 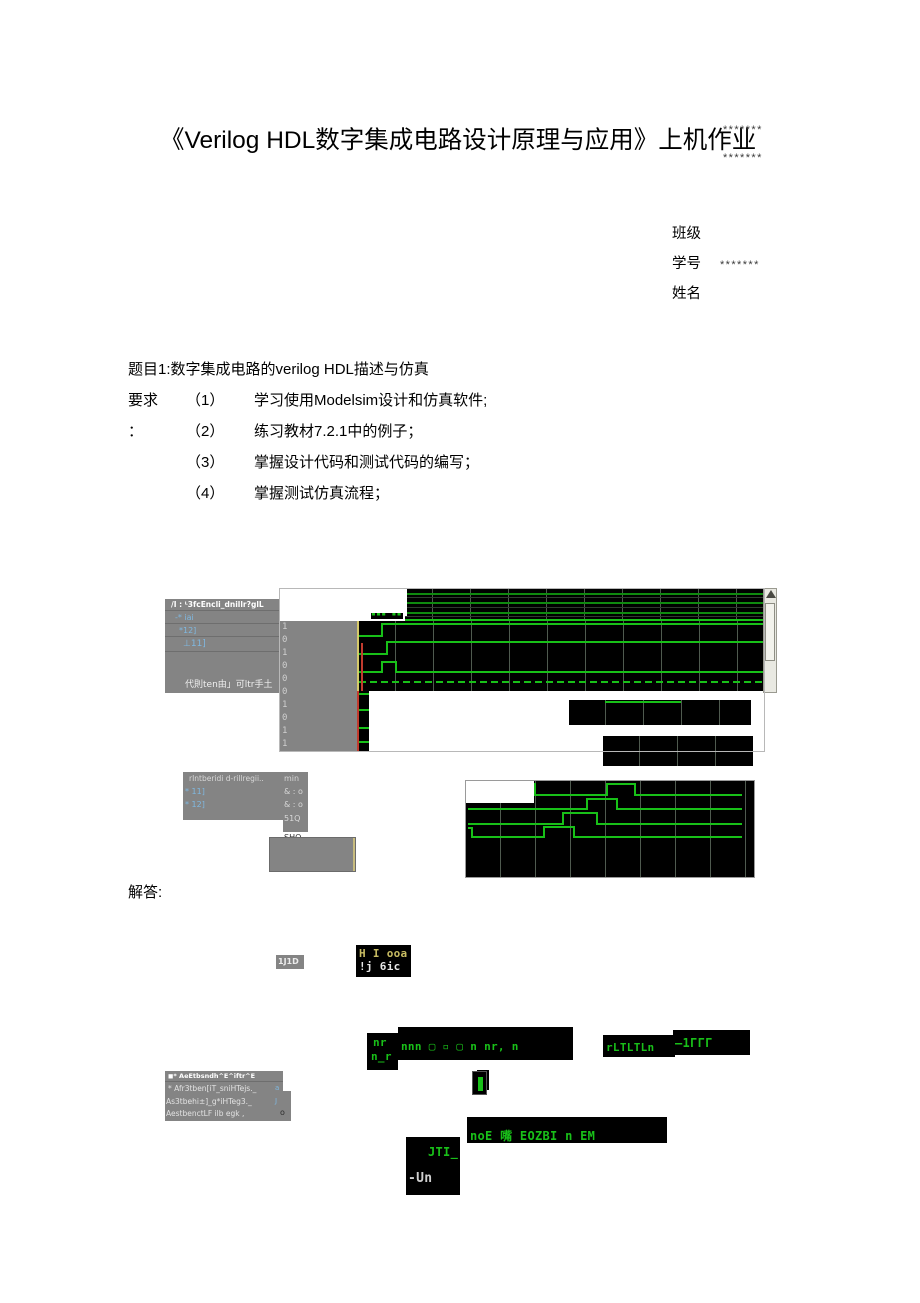 I want to click on info-label-name: 姓名, so click(x=686, y=294).